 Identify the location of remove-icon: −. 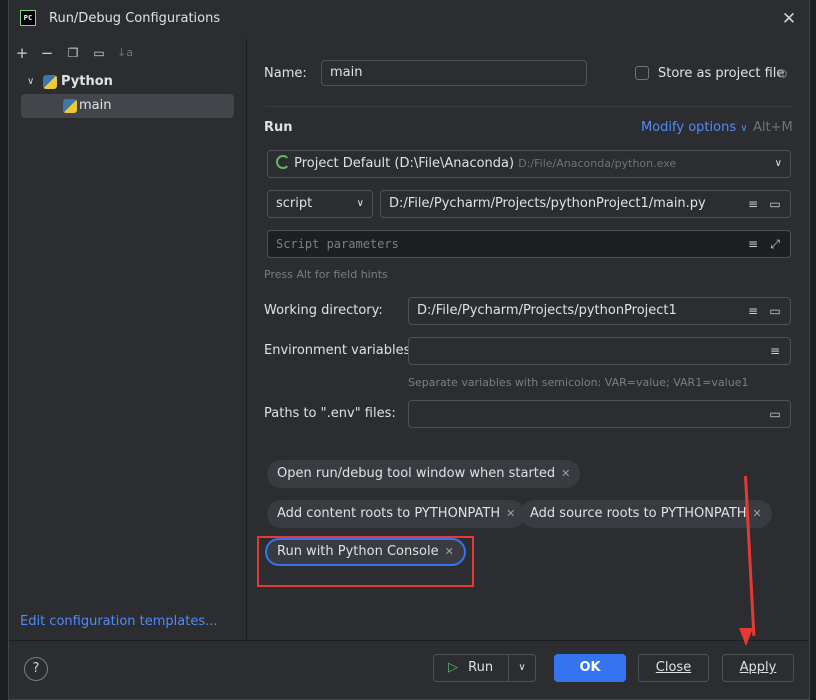
(47, 53).